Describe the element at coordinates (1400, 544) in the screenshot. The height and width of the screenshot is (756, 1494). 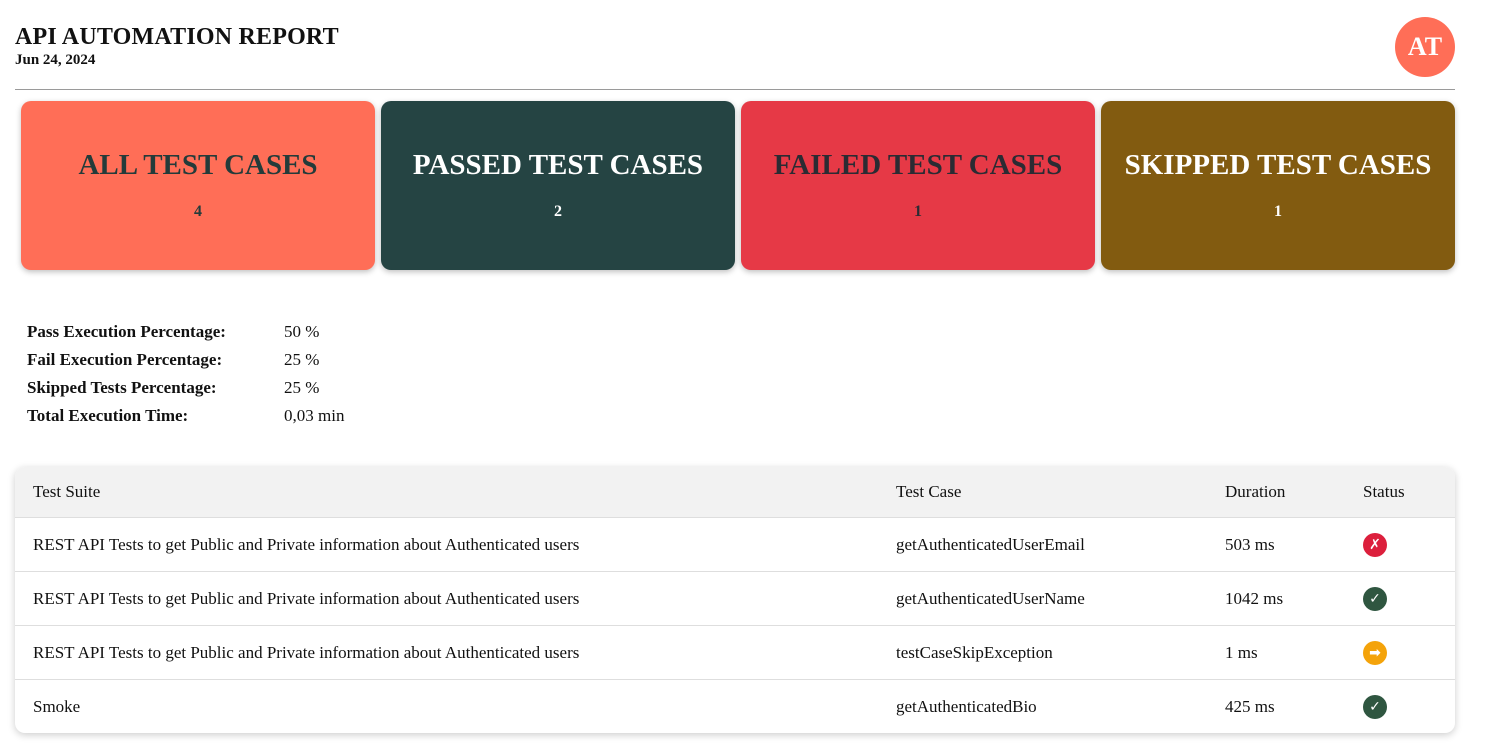
I see `cell-status: ✗` at that location.